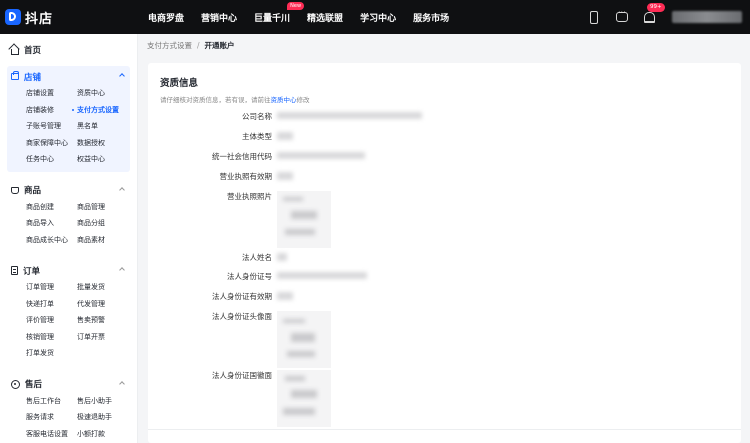 The width and height of the screenshot is (750, 443). What do you see at coordinates (51, 417) in the screenshot?
I see `sidebar-item-service-requests: 服务请求` at bounding box center [51, 417].